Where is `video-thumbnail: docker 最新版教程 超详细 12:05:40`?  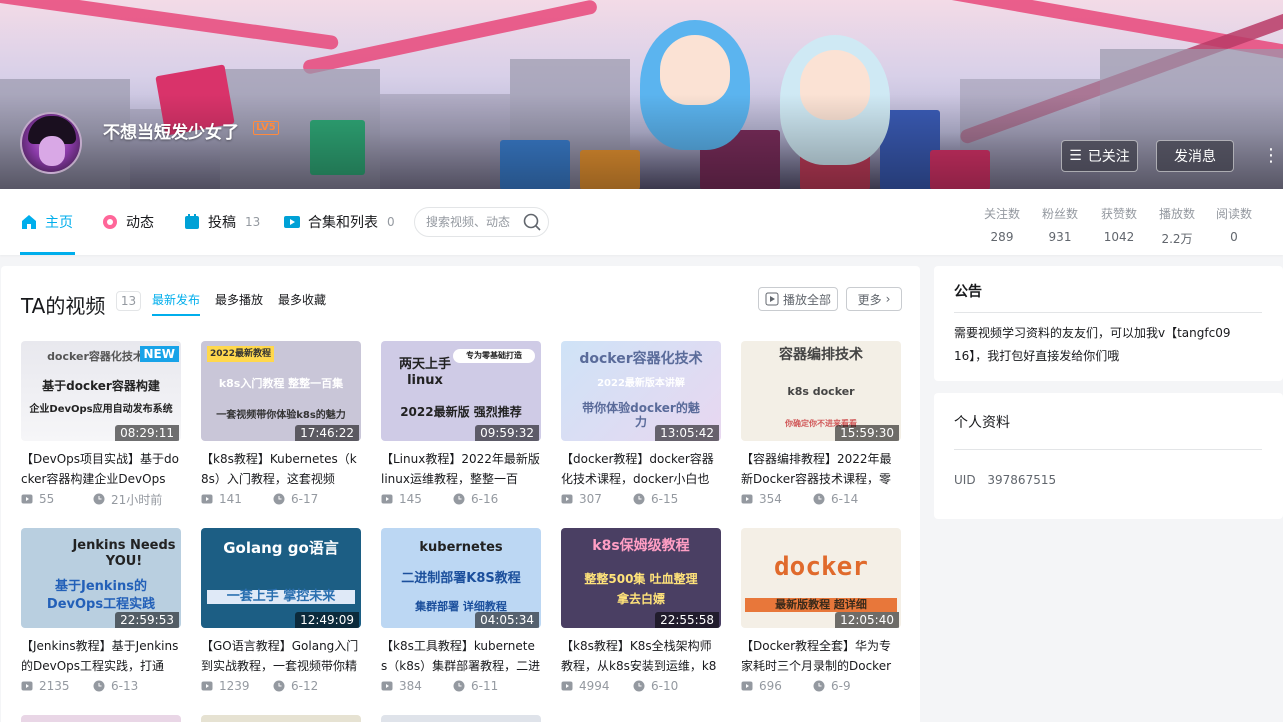 video-thumbnail: docker 最新版教程 超详细 12:05:40 is located at coordinates (821, 578).